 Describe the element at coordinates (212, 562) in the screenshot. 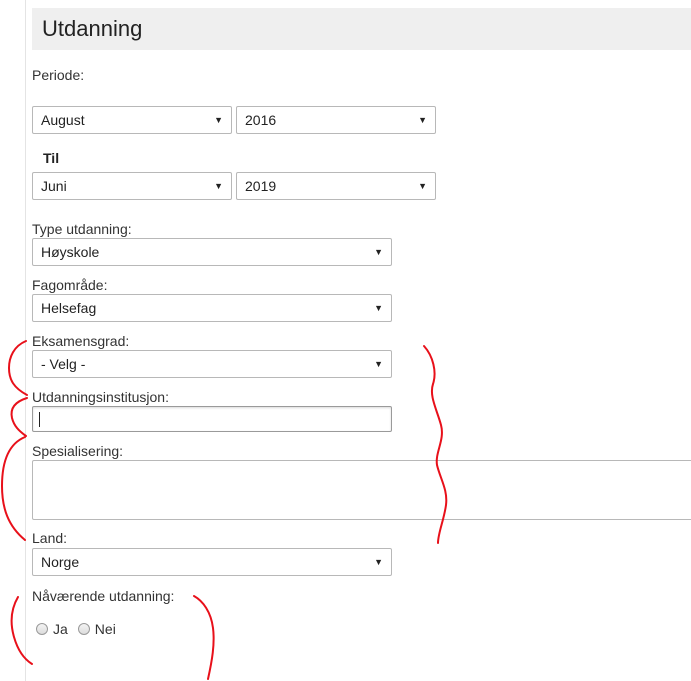

I see `country-select: Norge ▼` at that location.